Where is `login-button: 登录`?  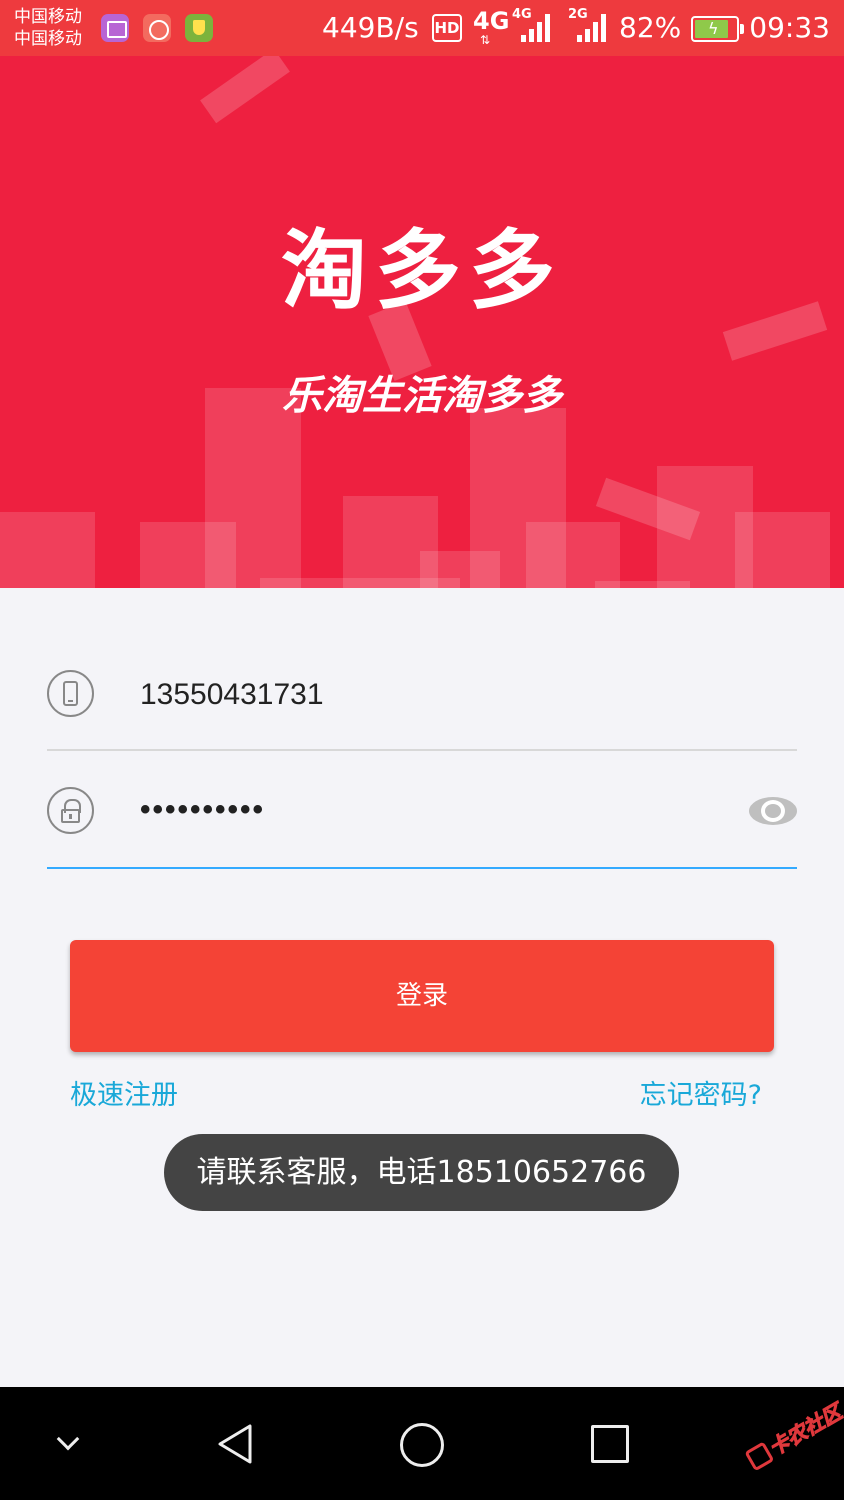
login-button: 登录 is located at coordinates (422, 996).